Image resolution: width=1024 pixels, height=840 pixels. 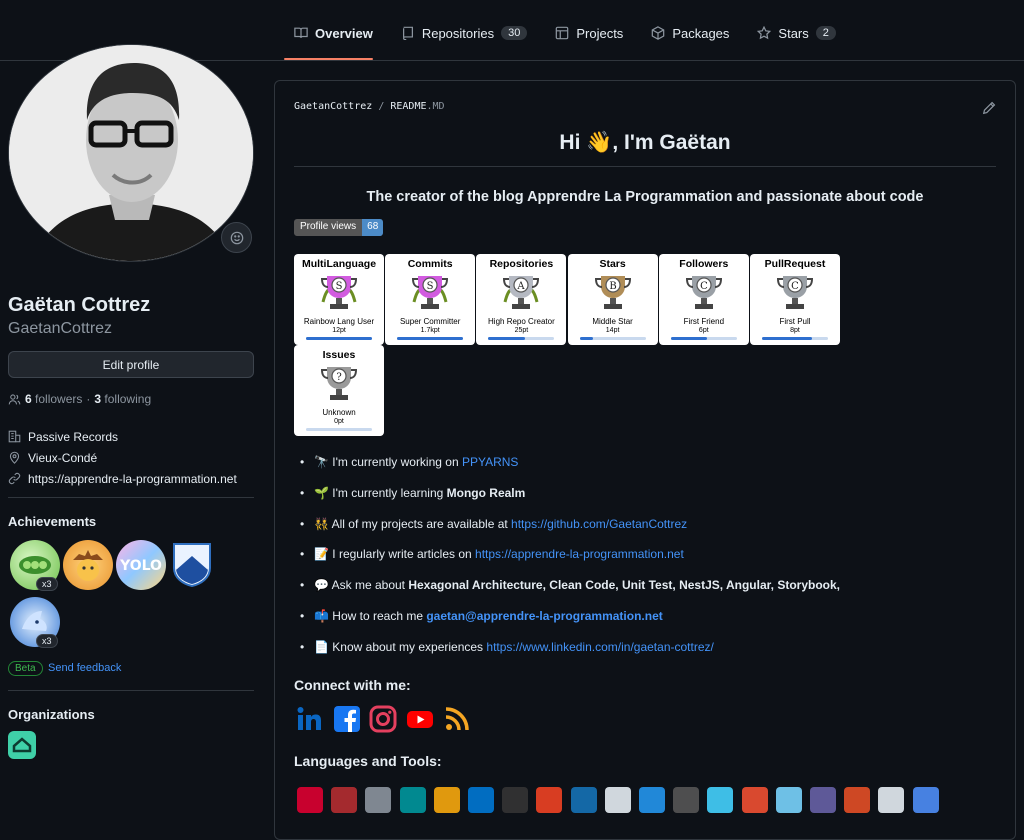 I want to click on set-status-button, so click(x=236, y=237).